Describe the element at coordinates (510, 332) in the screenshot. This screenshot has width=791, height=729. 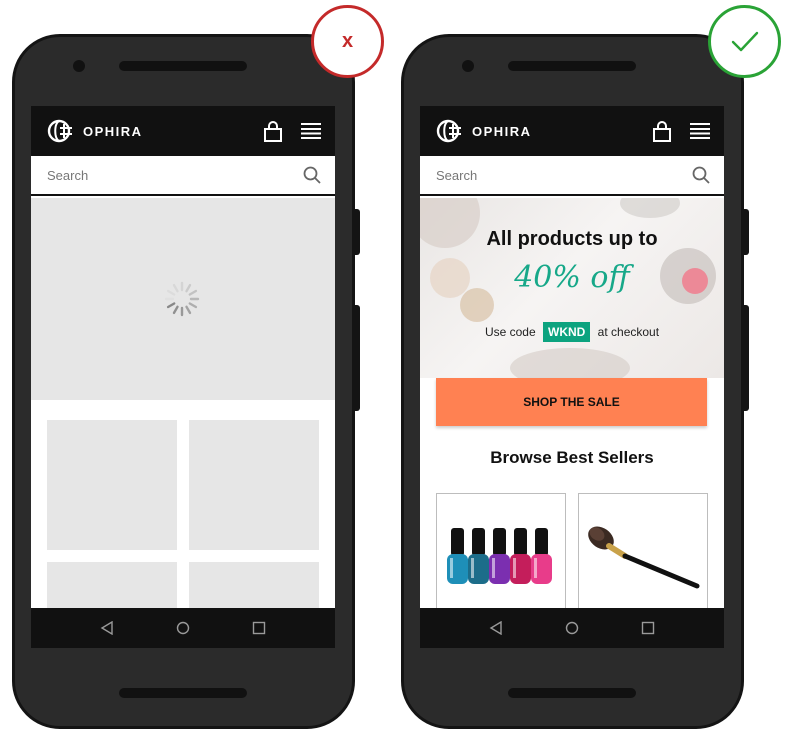
I see `promo-code-prefix: Use code` at that location.